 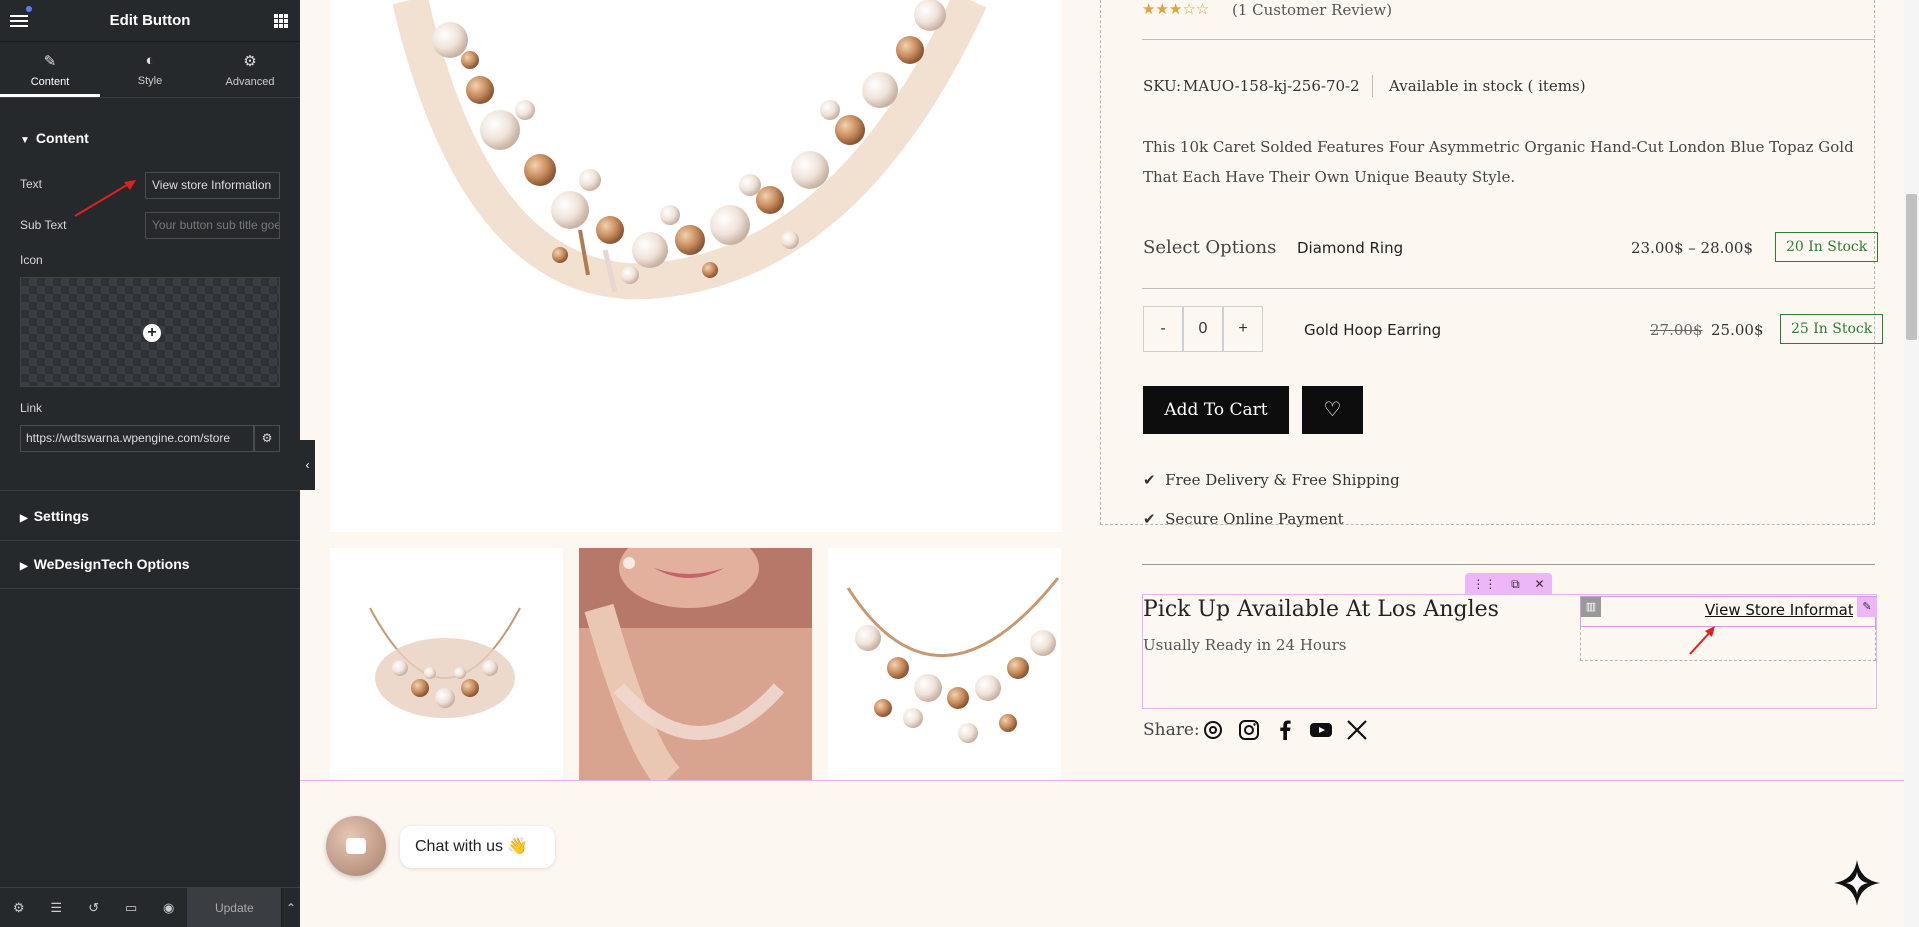 I want to click on settings-section-label: Settings, so click(x=61, y=516).